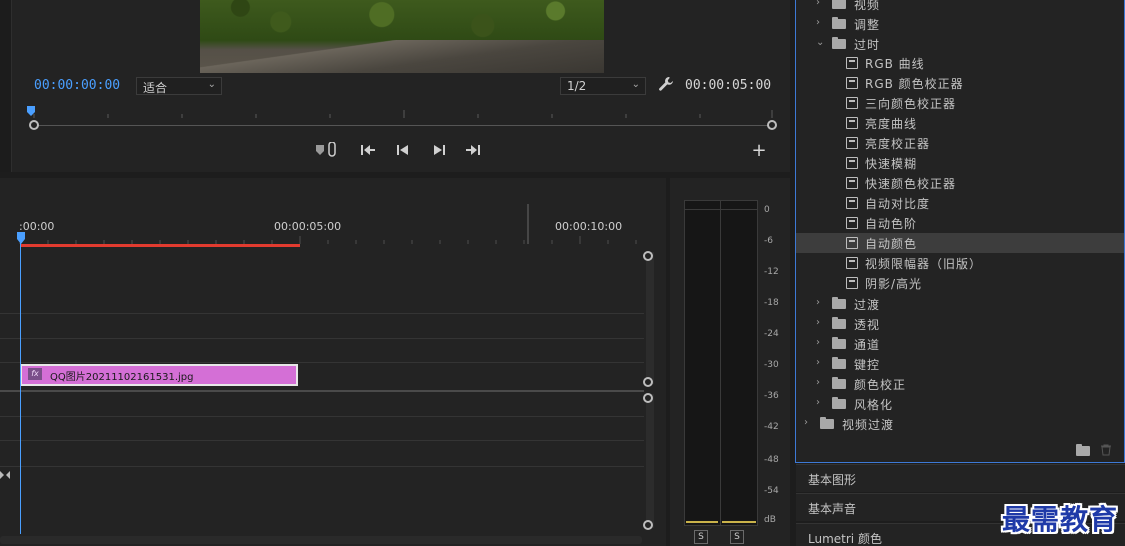 Image resolution: width=1125 pixels, height=546 pixels. What do you see at coordinates (960, 304) in the screenshot?
I see `effects-folder-transition: › 过渡` at bounding box center [960, 304].